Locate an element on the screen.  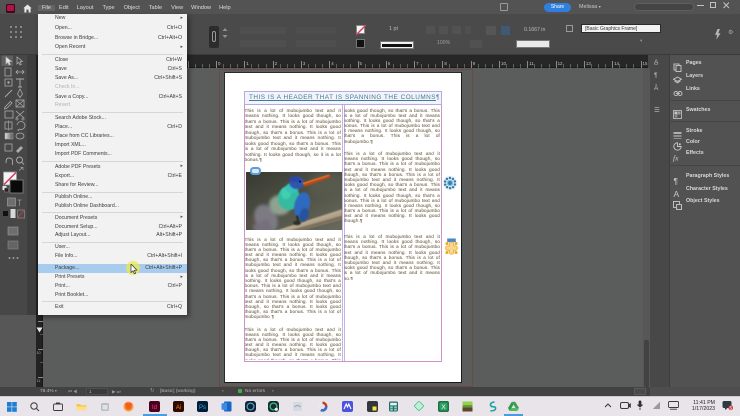
svg-text: fx is located at coordinates (676, 158).